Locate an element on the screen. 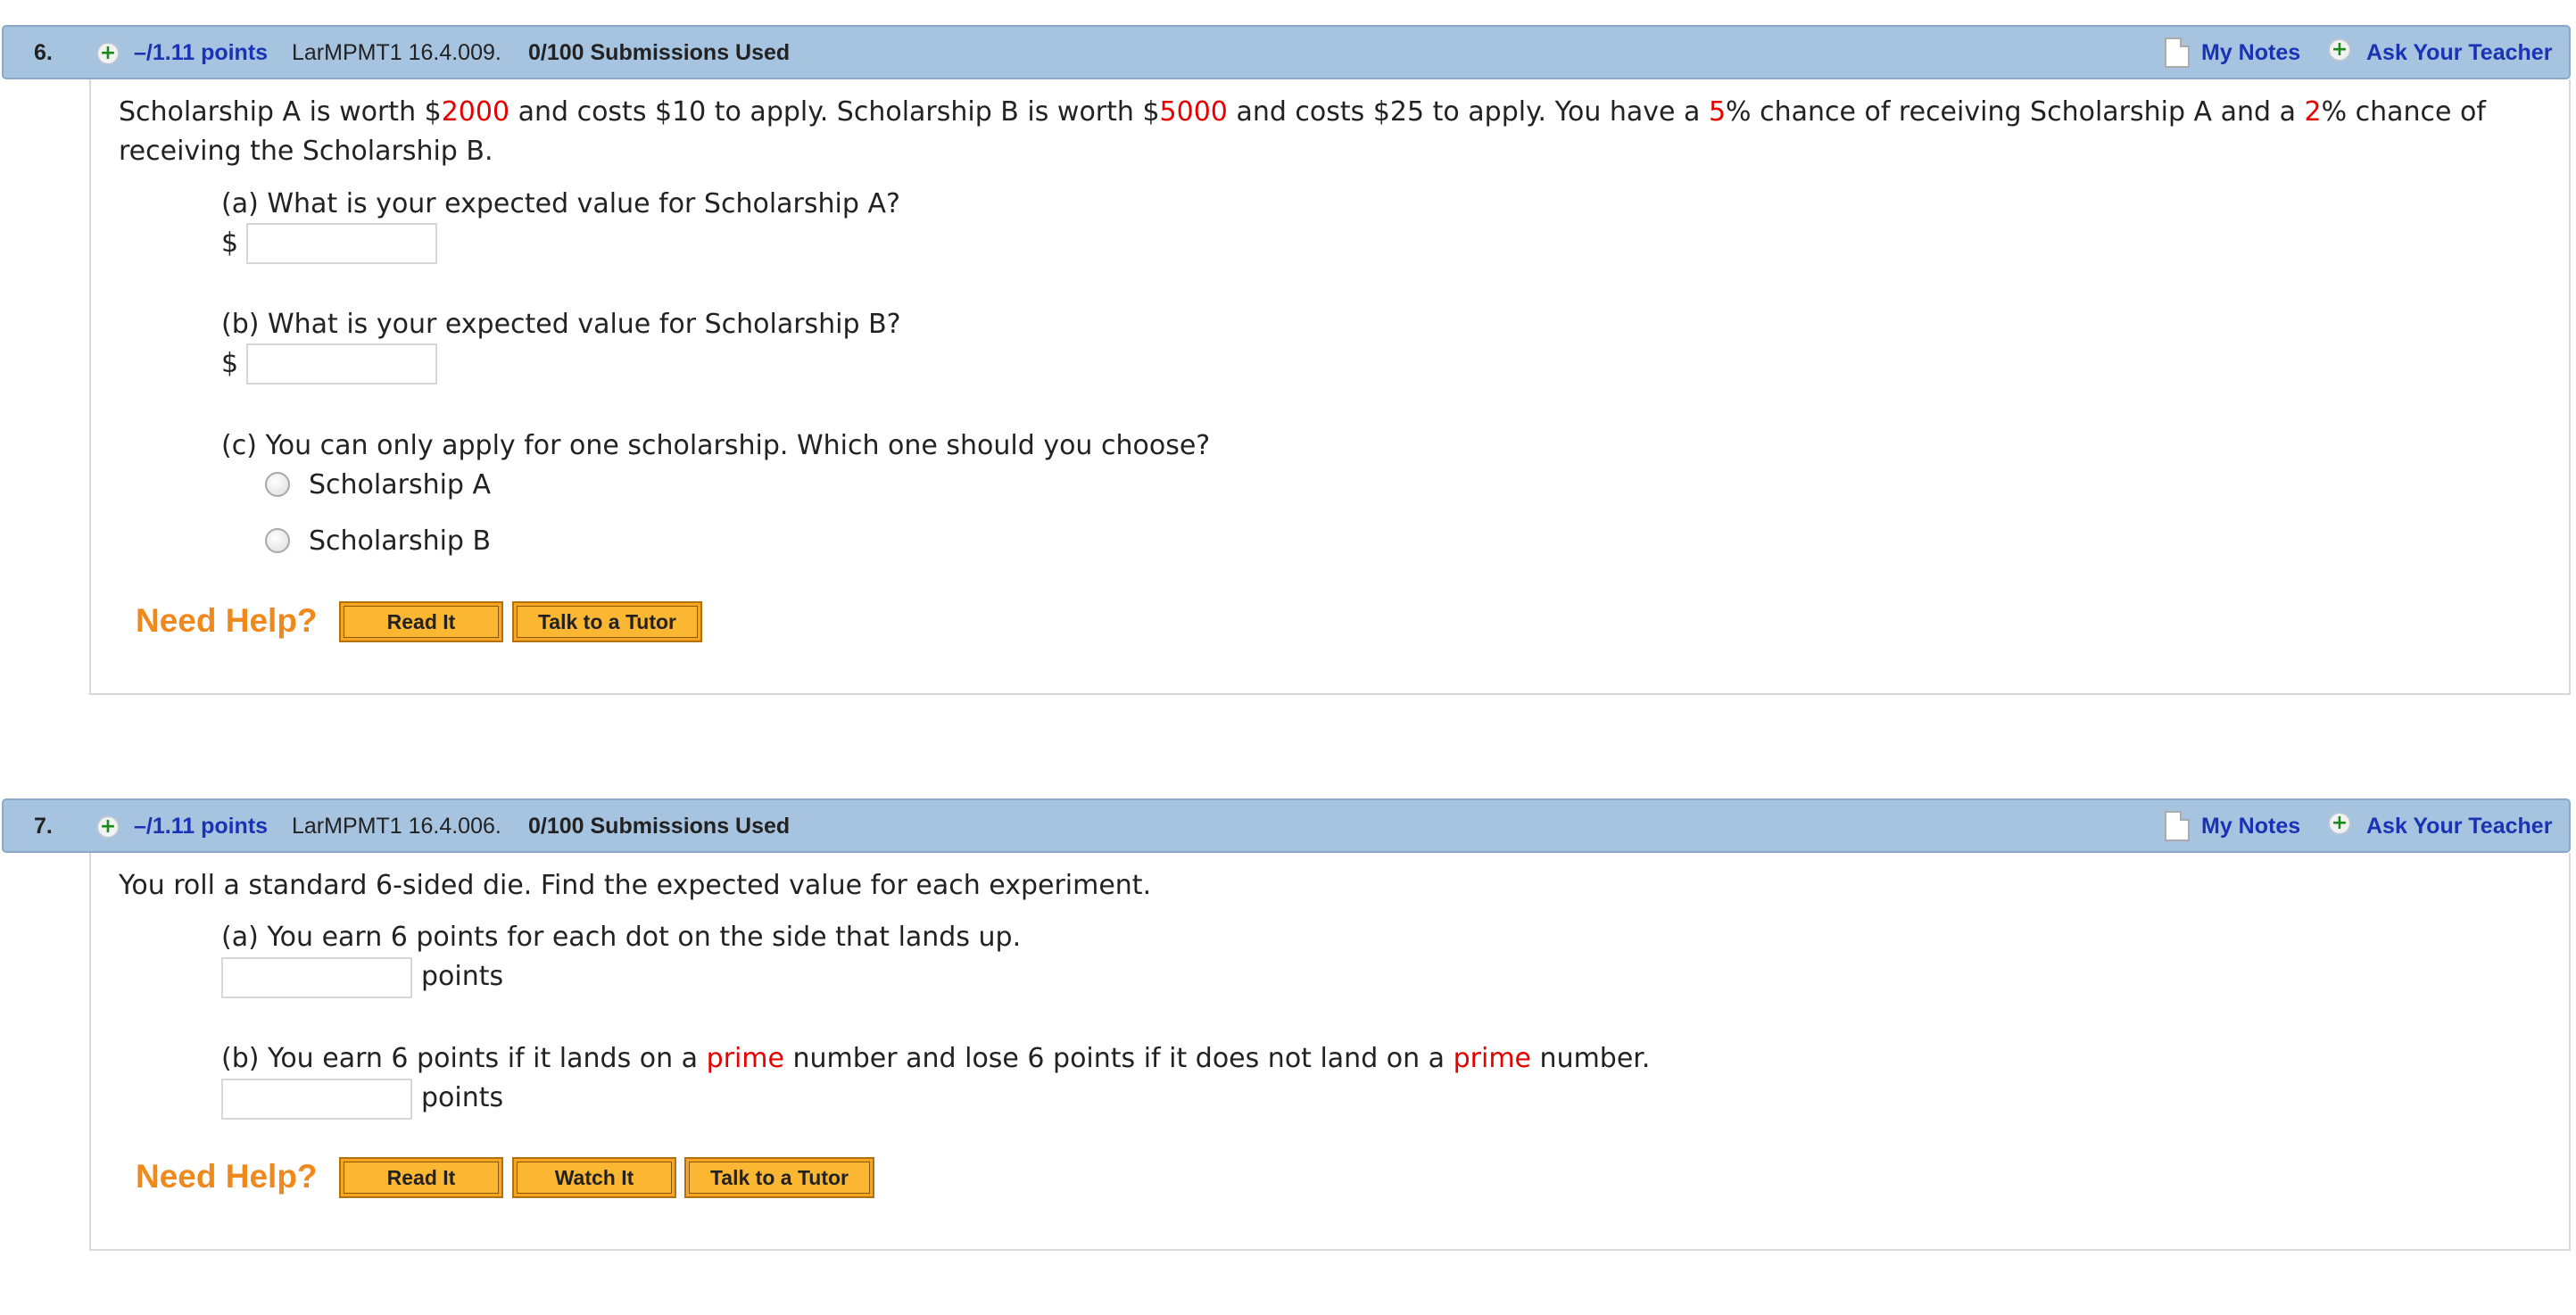  radio-scholarship-a is located at coordinates (277, 484).